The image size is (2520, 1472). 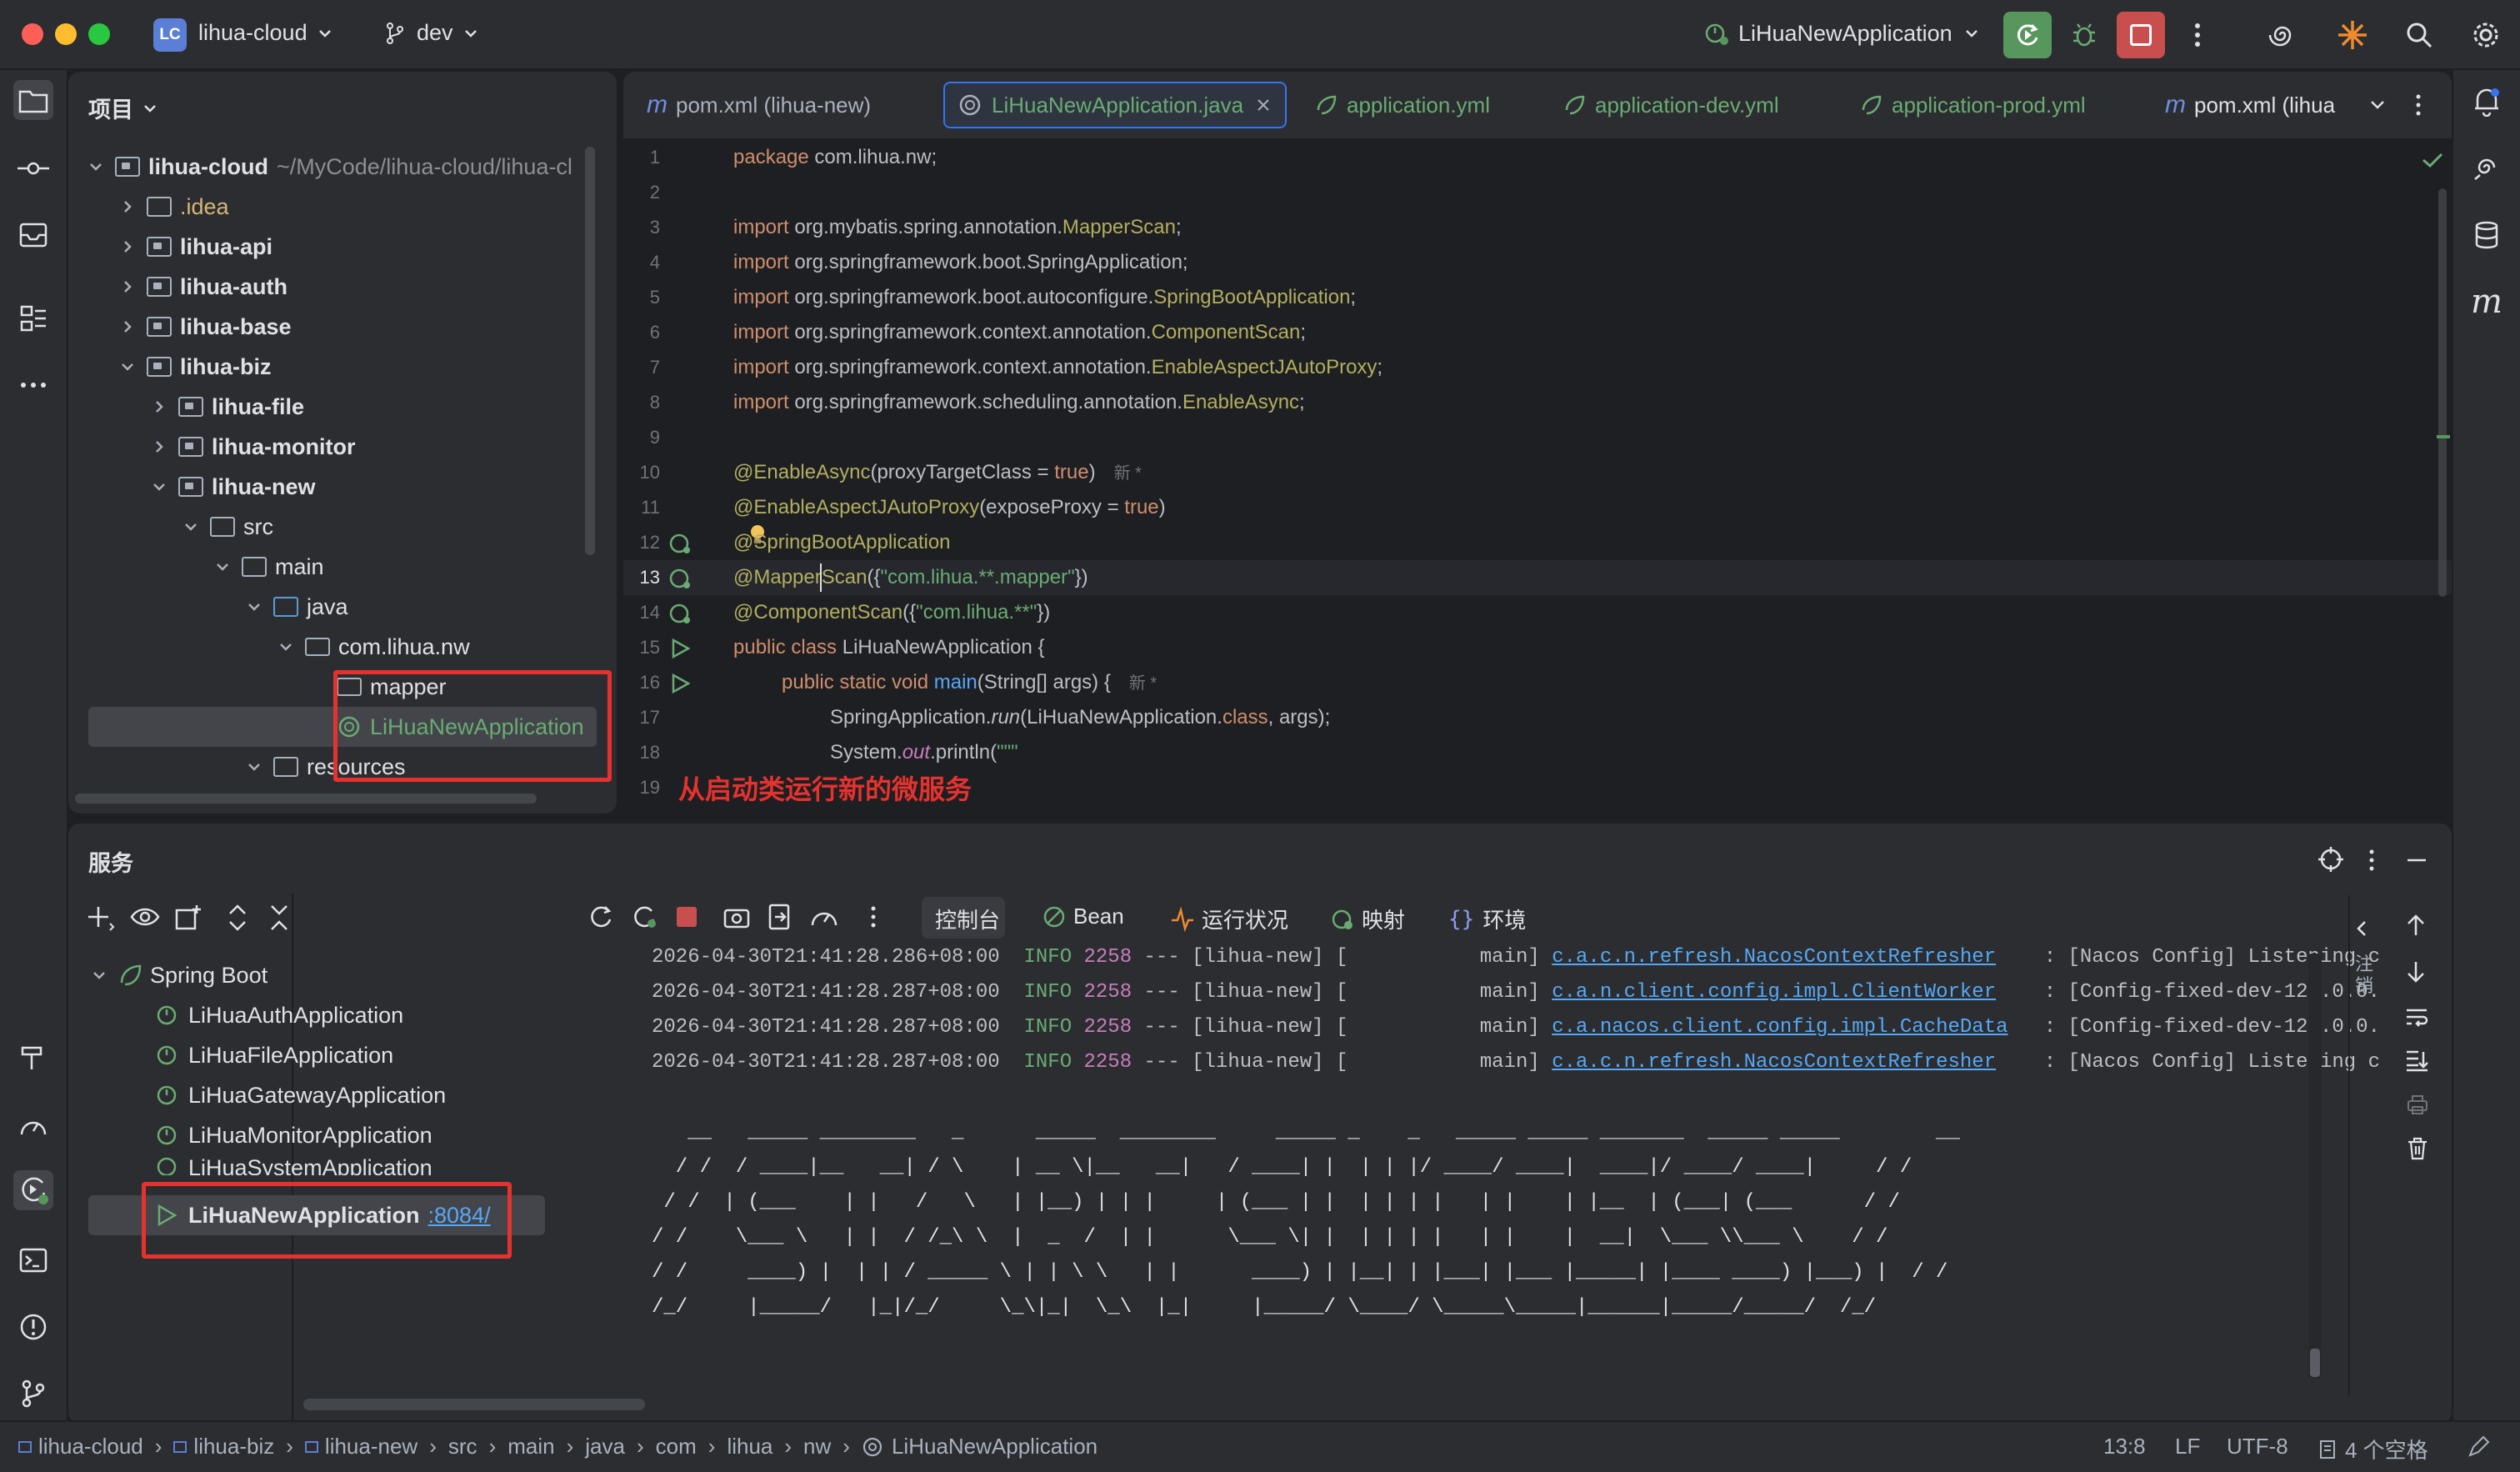 I want to click on more-actions-button, so click(x=2197, y=35).